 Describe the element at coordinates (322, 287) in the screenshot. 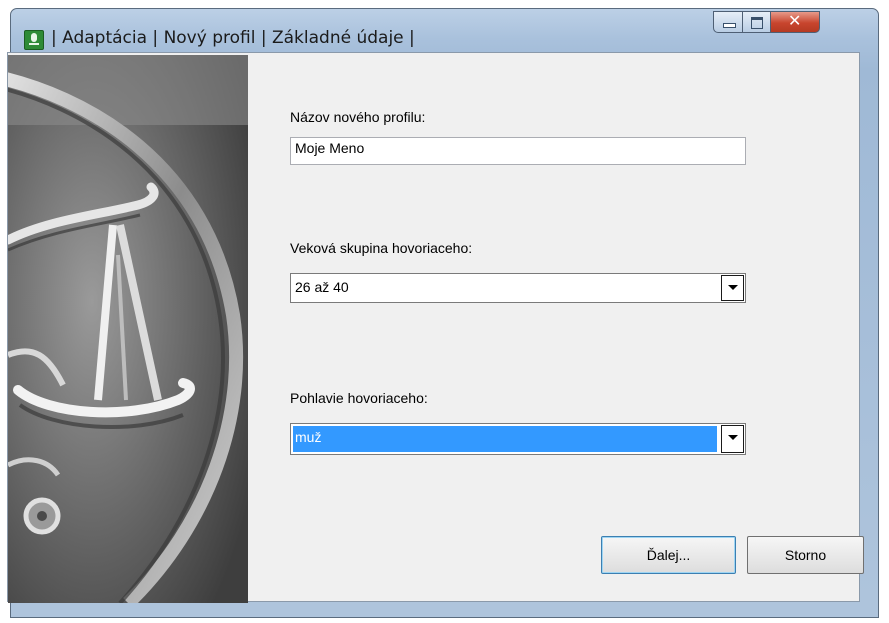

I see `age-group-value: 26 až 40` at that location.